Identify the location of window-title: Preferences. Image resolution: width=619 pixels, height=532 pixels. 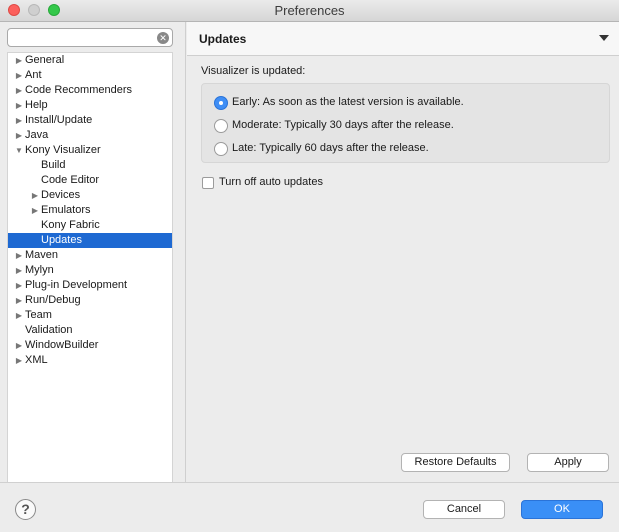
(309, 10).